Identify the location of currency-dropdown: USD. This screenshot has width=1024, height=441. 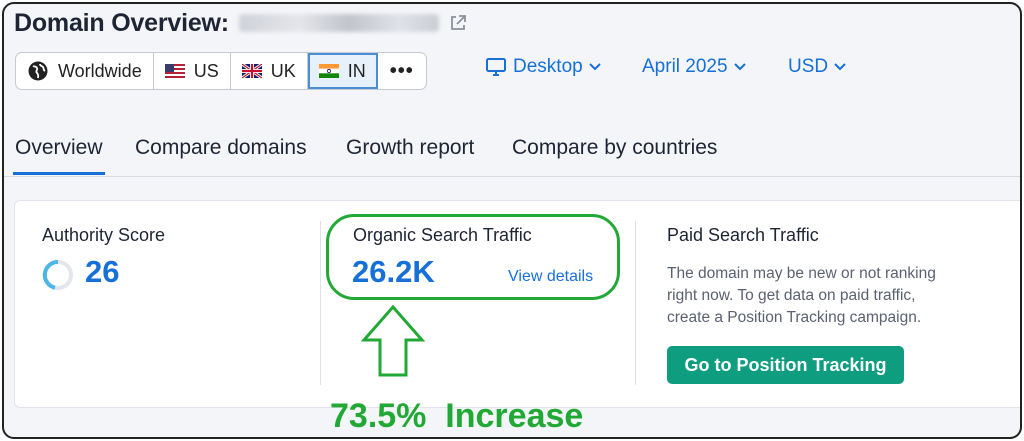
(817, 67).